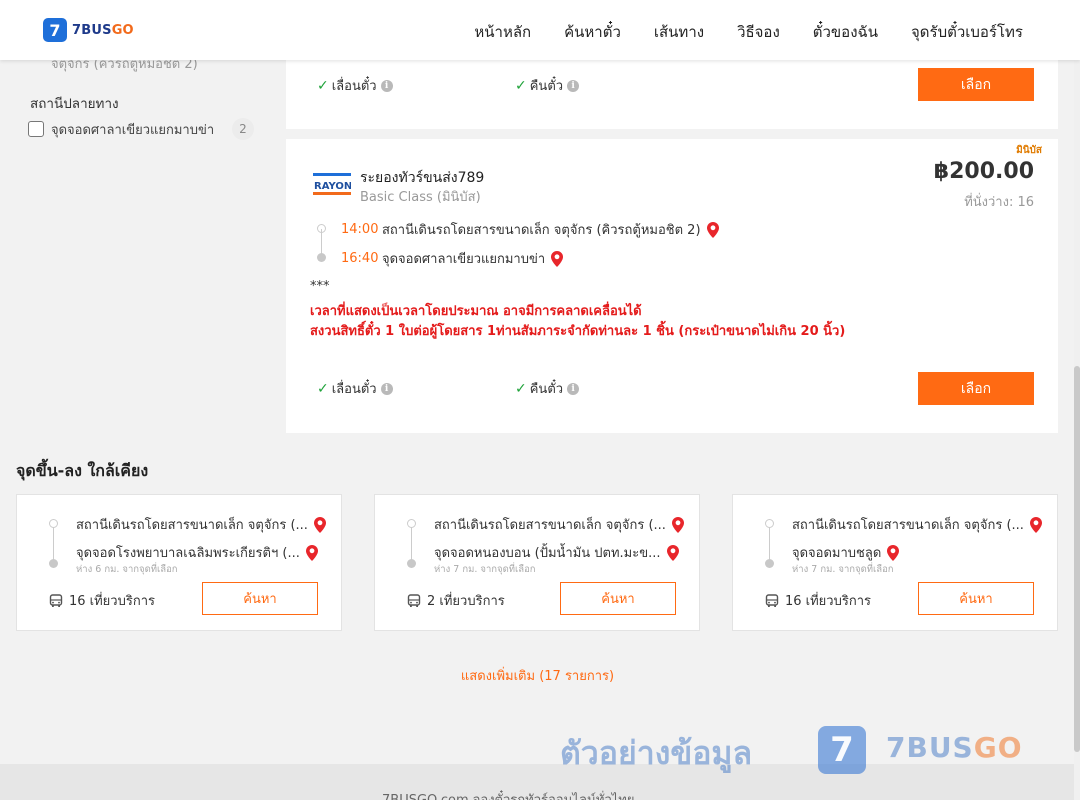 The width and height of the screenshot is (1080, 800). I want to click on vehicle-type-tag: มินิบัส, so click(1029, 150).